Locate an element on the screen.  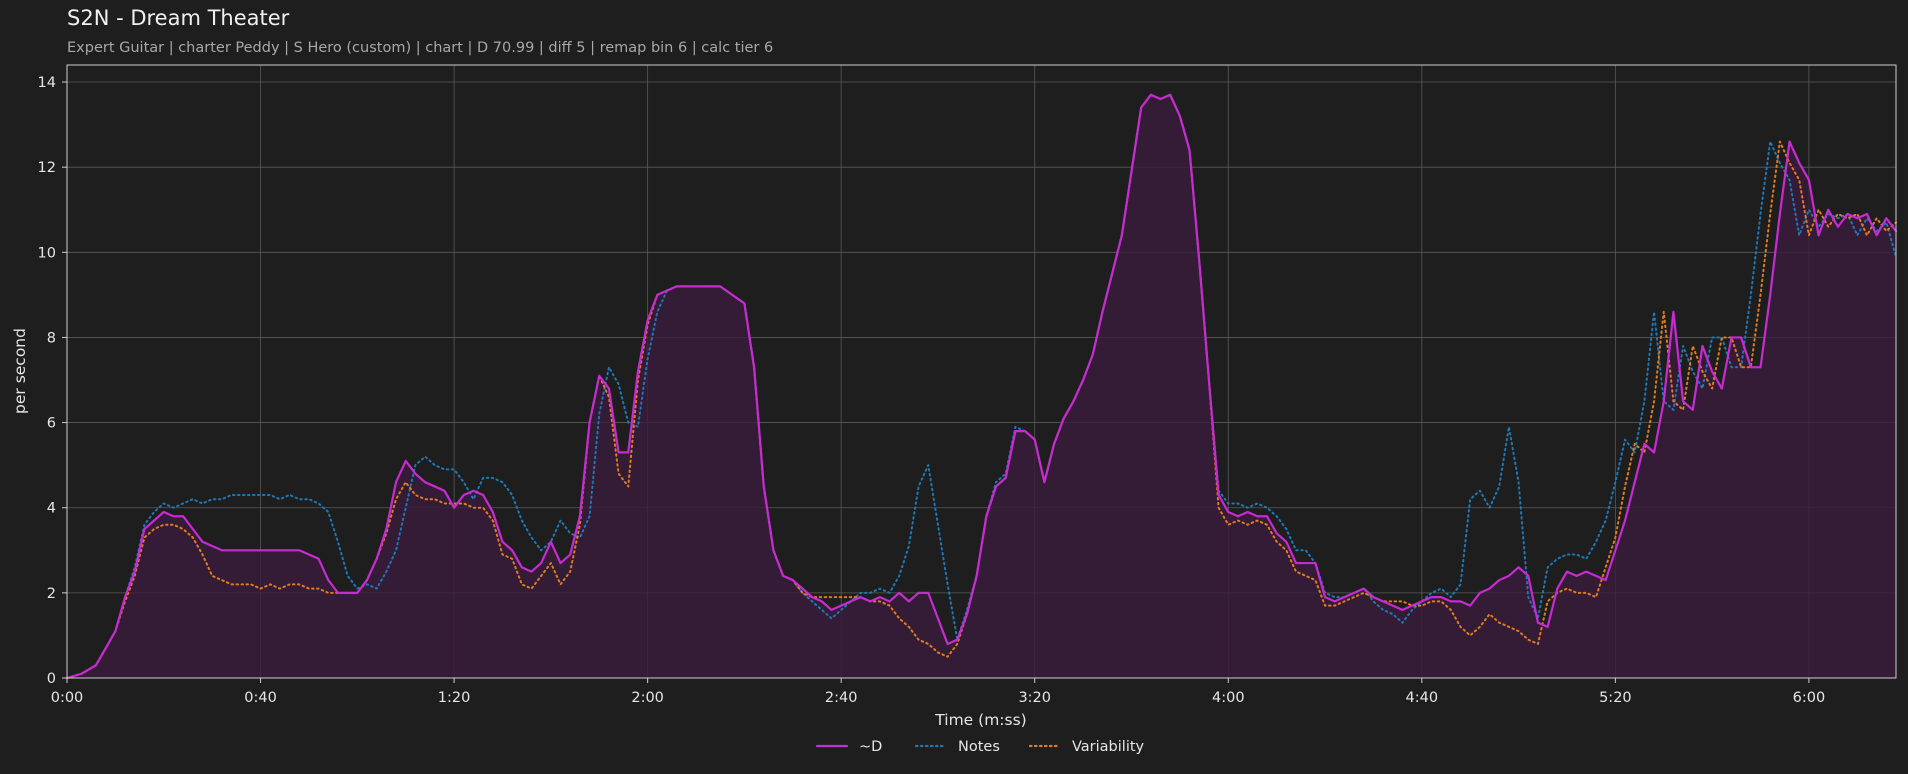
y-tick-label: 6 is located at coordinates (51, 424).